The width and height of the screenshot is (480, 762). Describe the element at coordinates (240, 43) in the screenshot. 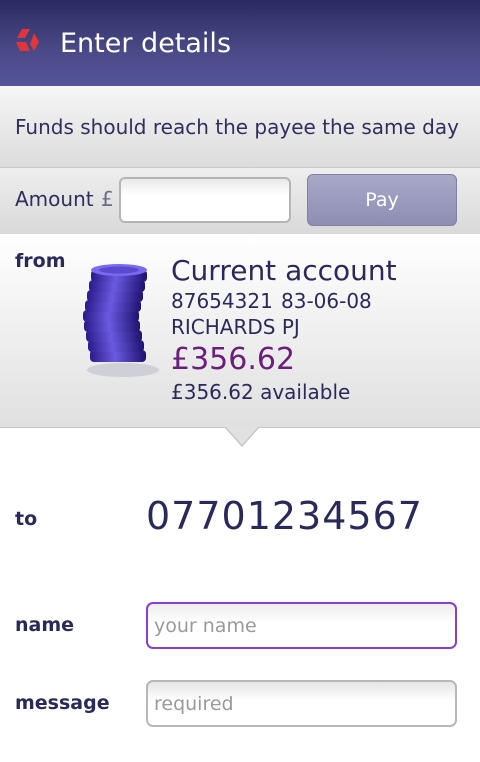

I see `app-header: Enter details` at that location.